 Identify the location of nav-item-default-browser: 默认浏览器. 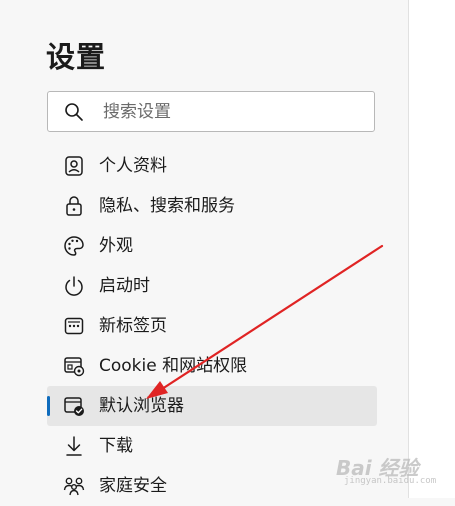
(212, 406).